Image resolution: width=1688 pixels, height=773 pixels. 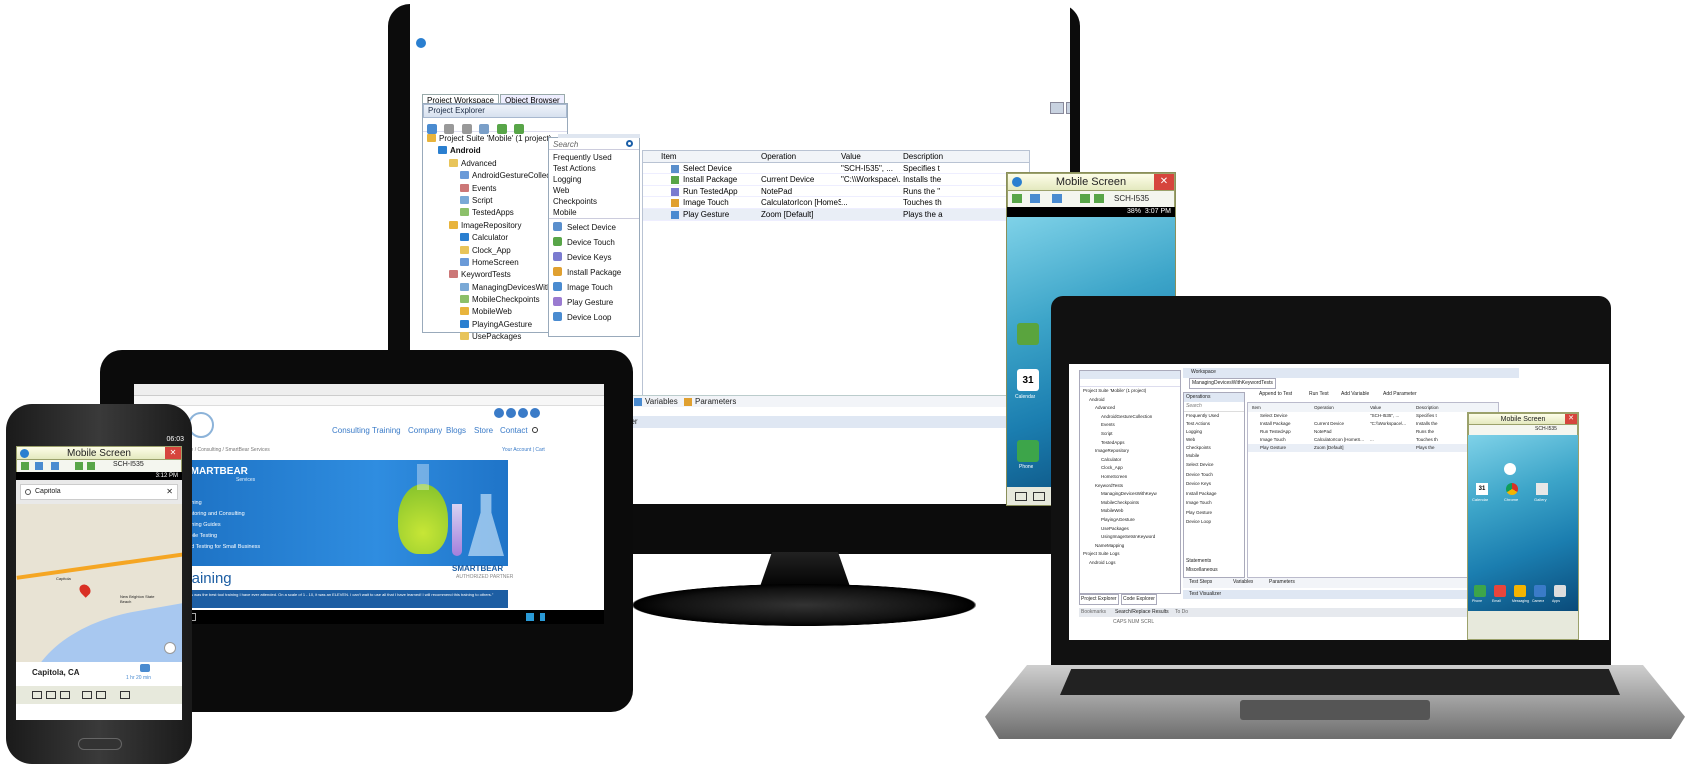 What do you see at coordinates (1214, 407) in the screenshot?
I see `laptop-ops-search: Search` at bounding box center [1214, 407].